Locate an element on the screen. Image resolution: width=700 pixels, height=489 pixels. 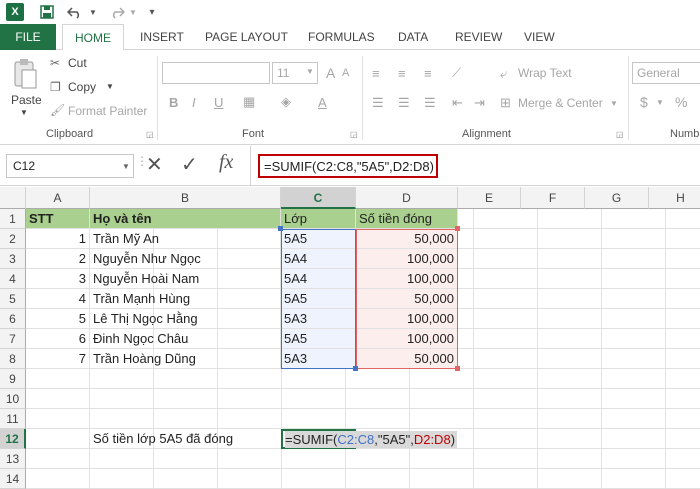
formula-input: =SUMIF(C2:C8,"5A5",D2:D8) is located at coordinates (348, 166).